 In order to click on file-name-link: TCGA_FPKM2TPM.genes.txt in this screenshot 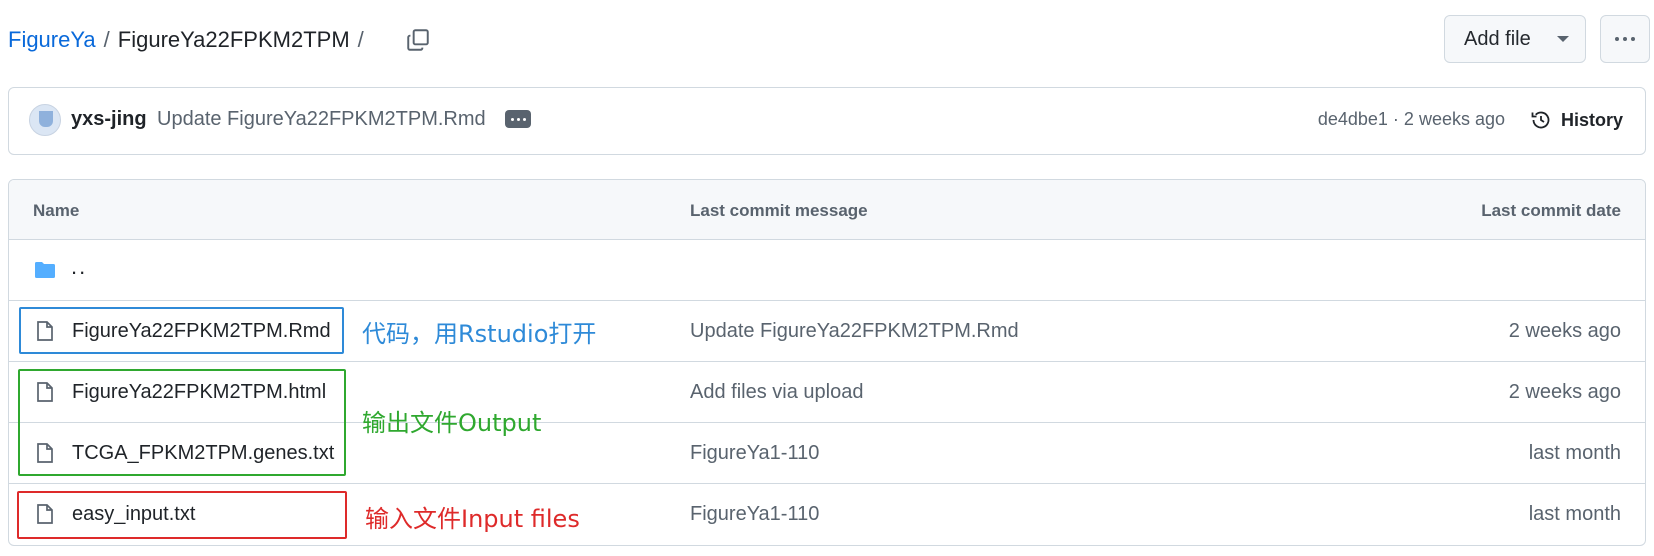, I will do `click(203, 453)`.